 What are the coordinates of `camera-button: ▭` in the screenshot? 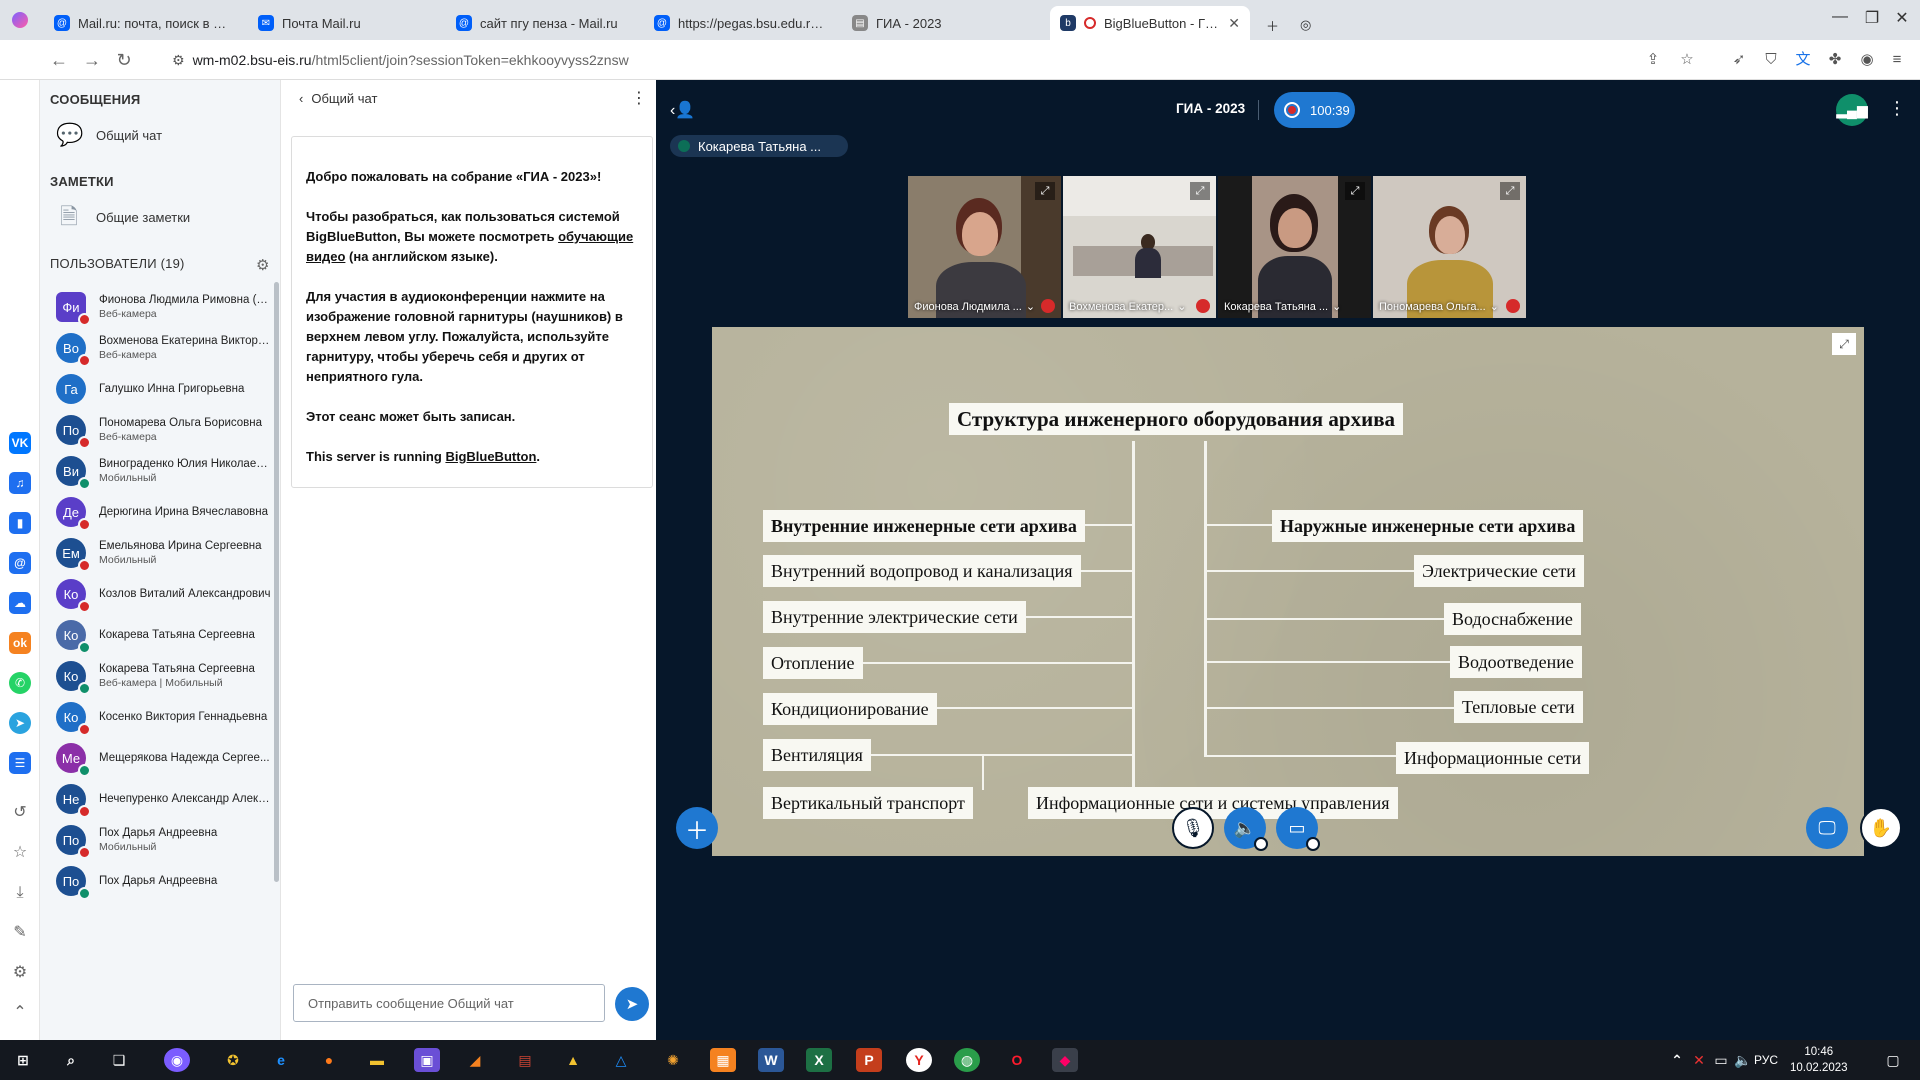 It's located at (1298, 829).